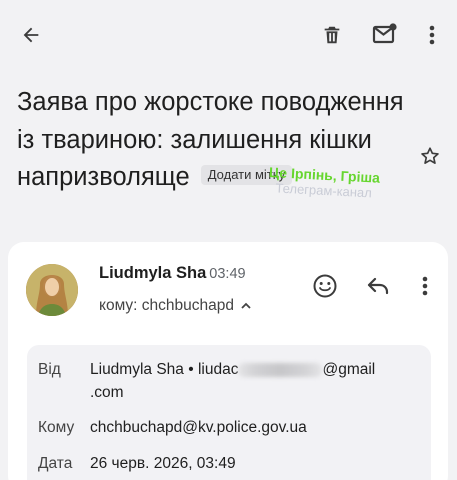  What do you see at coordinates (52, 290) in the screenshot?
I see `sender-avatar` at bounding box center [52, 290].